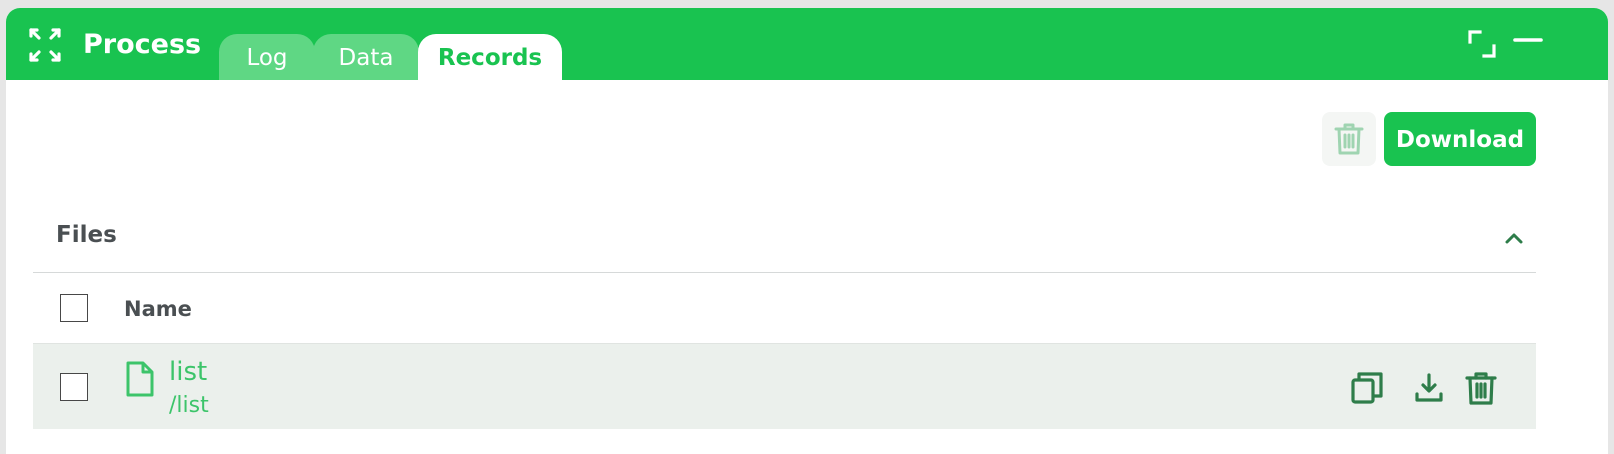 This screenshot has height=454, width=1614. I want to click on delete-selected-button, so click(1349, 139).